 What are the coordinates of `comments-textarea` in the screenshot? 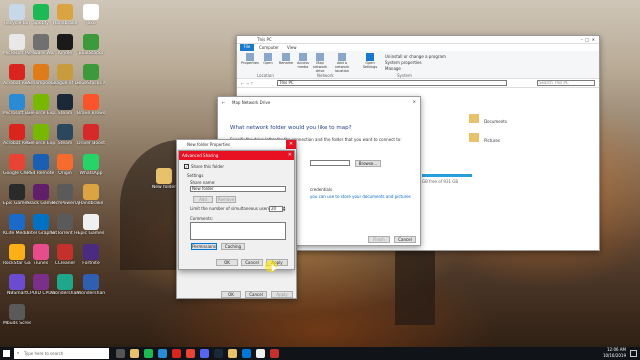 It's located at (238, 231).